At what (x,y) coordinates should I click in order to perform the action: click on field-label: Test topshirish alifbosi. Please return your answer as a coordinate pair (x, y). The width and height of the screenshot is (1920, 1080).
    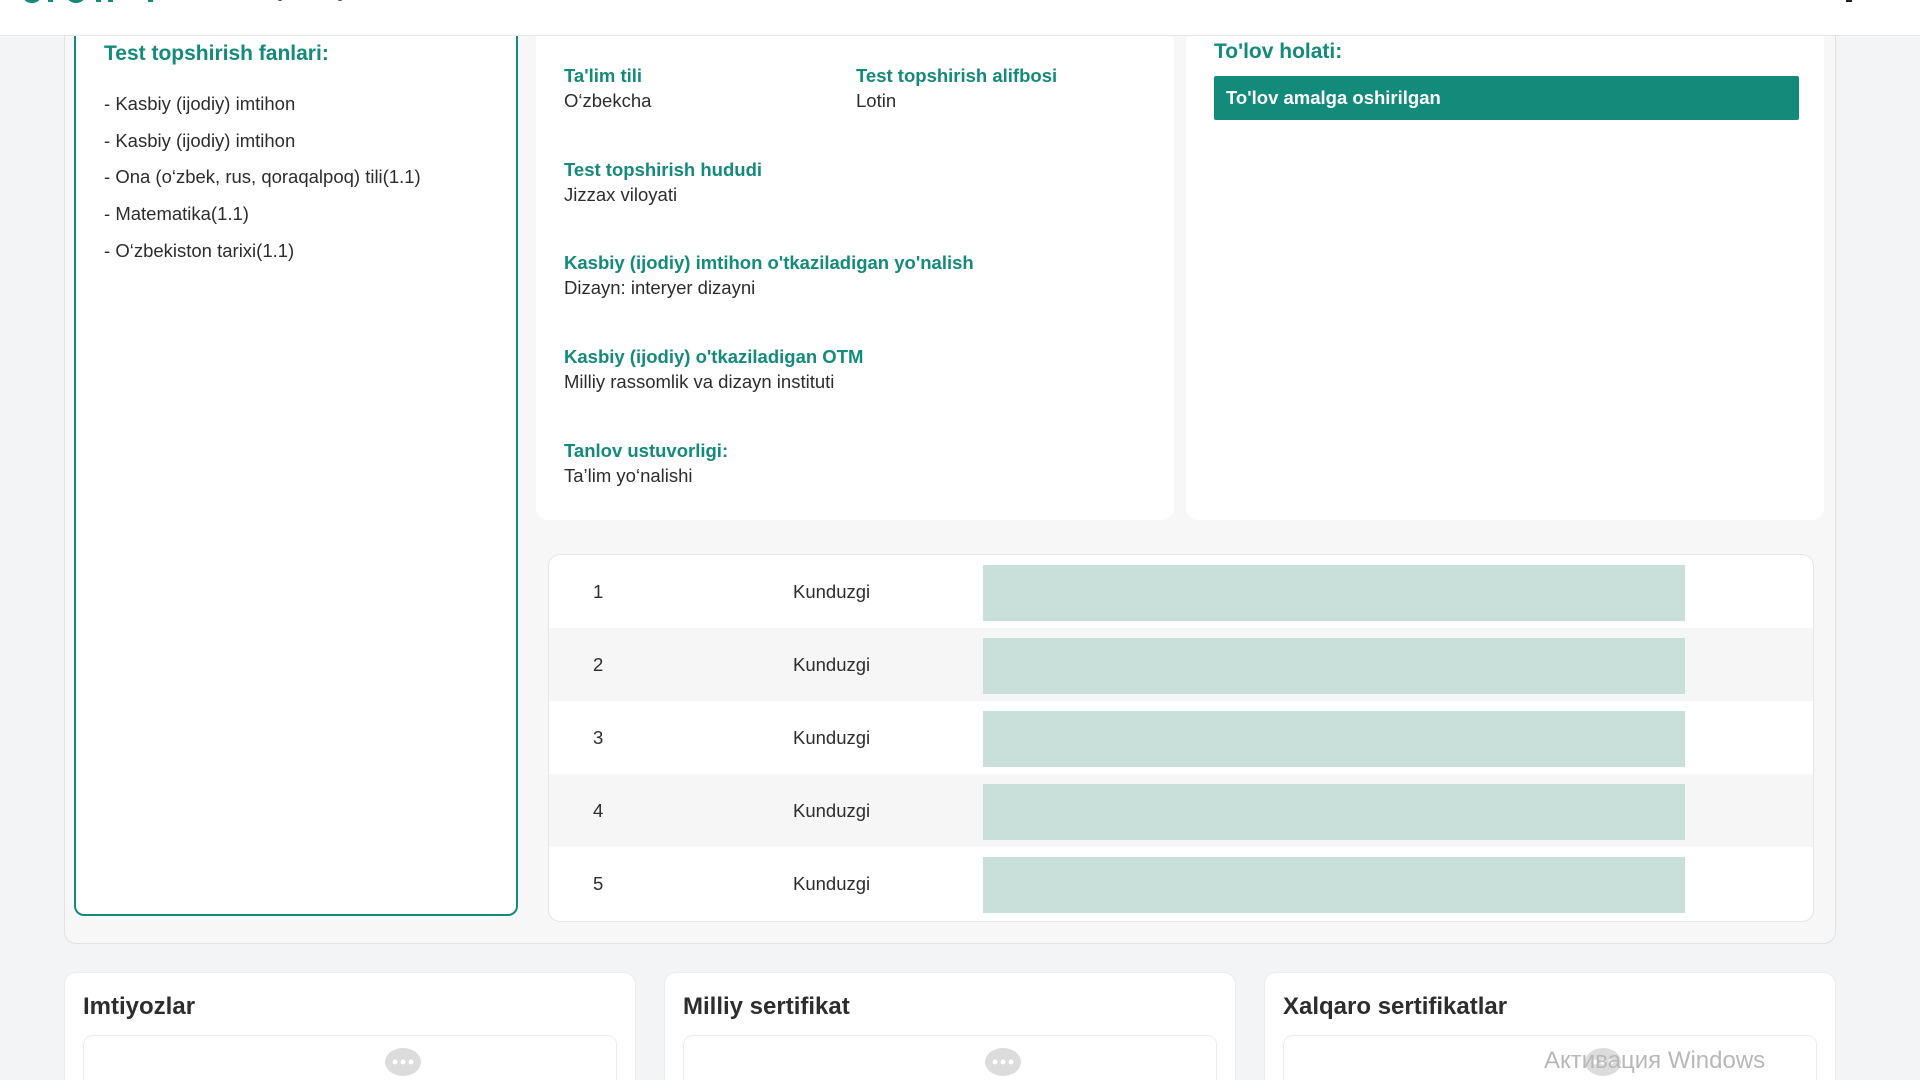
    Looking at the image, I should click on (957, 75).